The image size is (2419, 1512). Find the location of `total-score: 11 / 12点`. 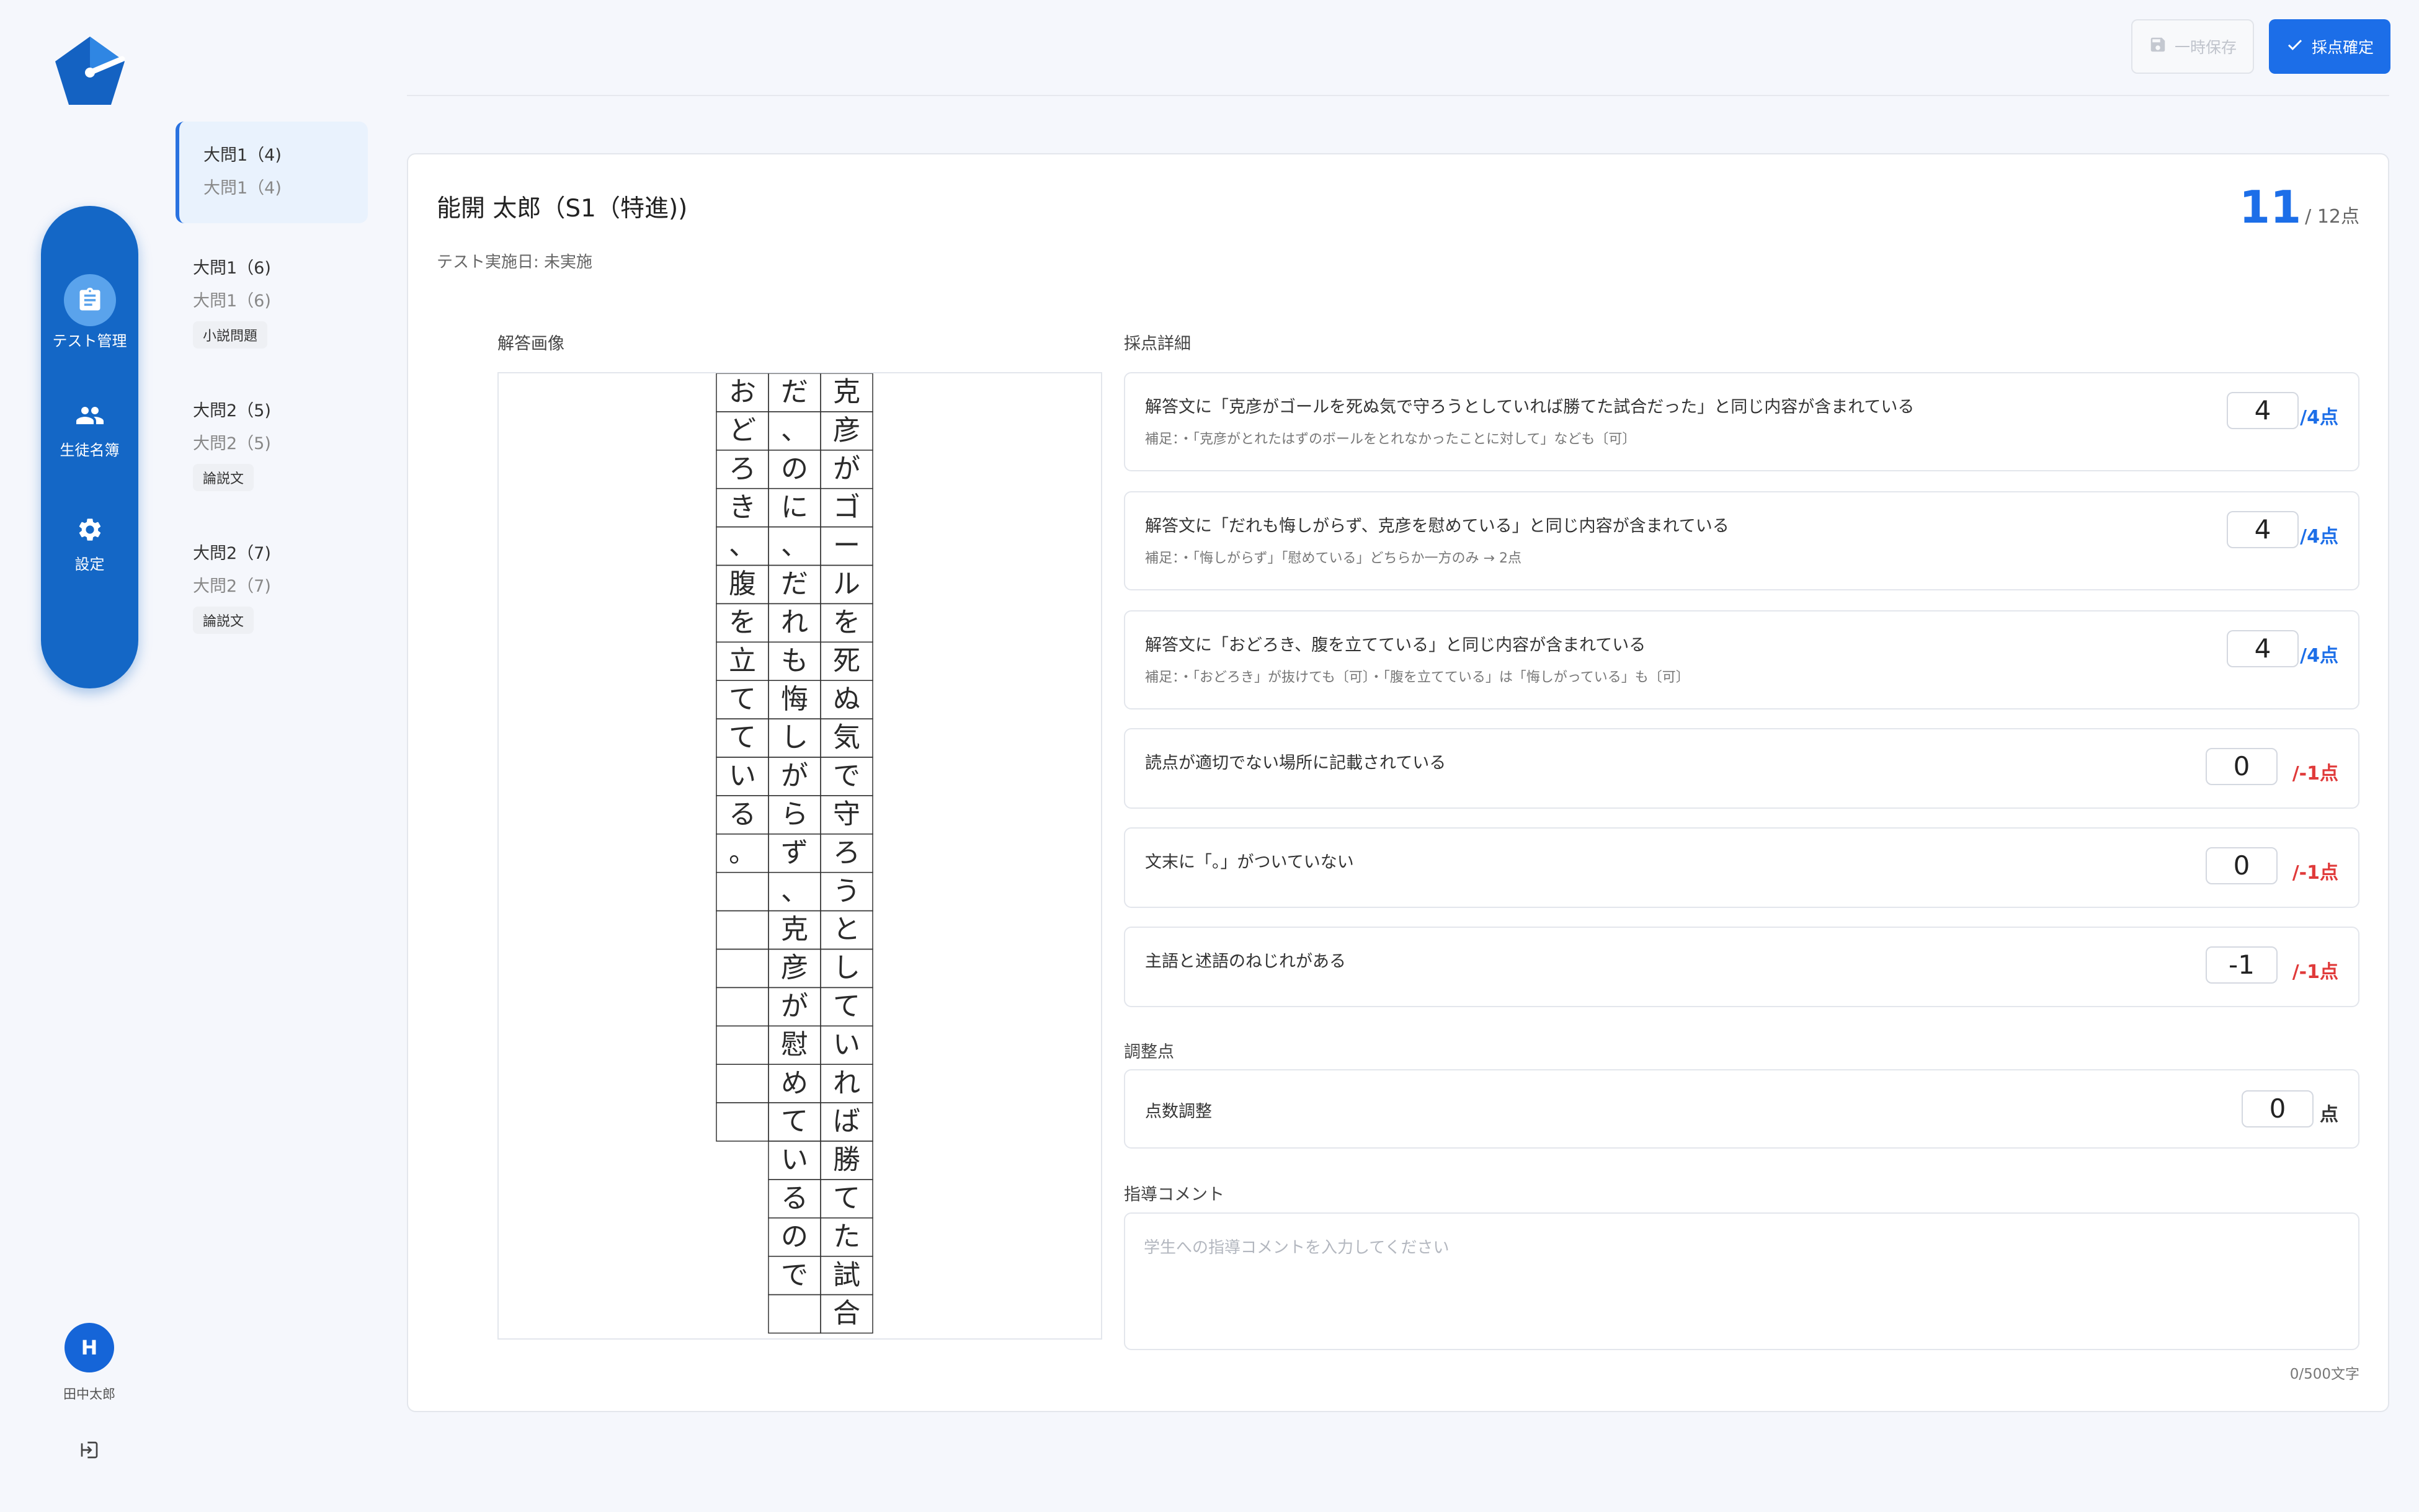

total-score: 11 / 12点 is located at coordinates (2299, 207).